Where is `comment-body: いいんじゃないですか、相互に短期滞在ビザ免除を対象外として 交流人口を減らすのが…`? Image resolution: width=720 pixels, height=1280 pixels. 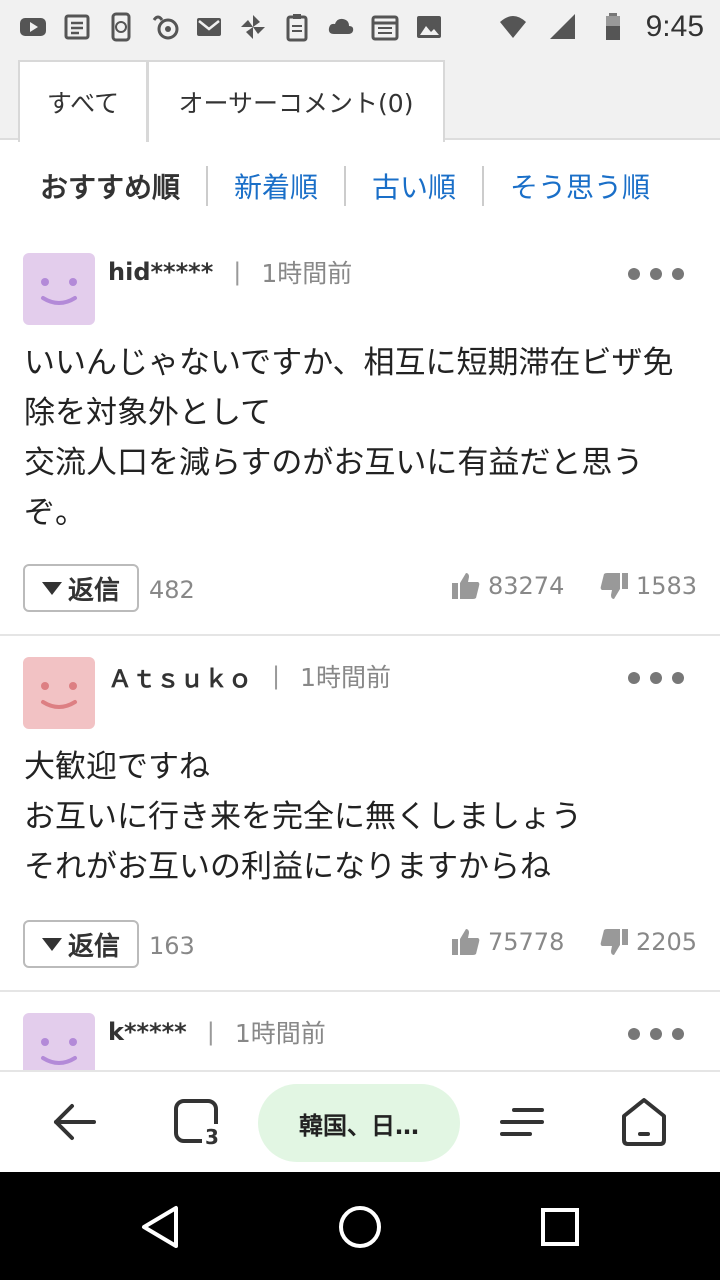 comment-body: いいんじゃないですか、相互に短期滞在ビザ免除を対象外として 交流人口を減らすのが… is located at coordinates (349, 438).